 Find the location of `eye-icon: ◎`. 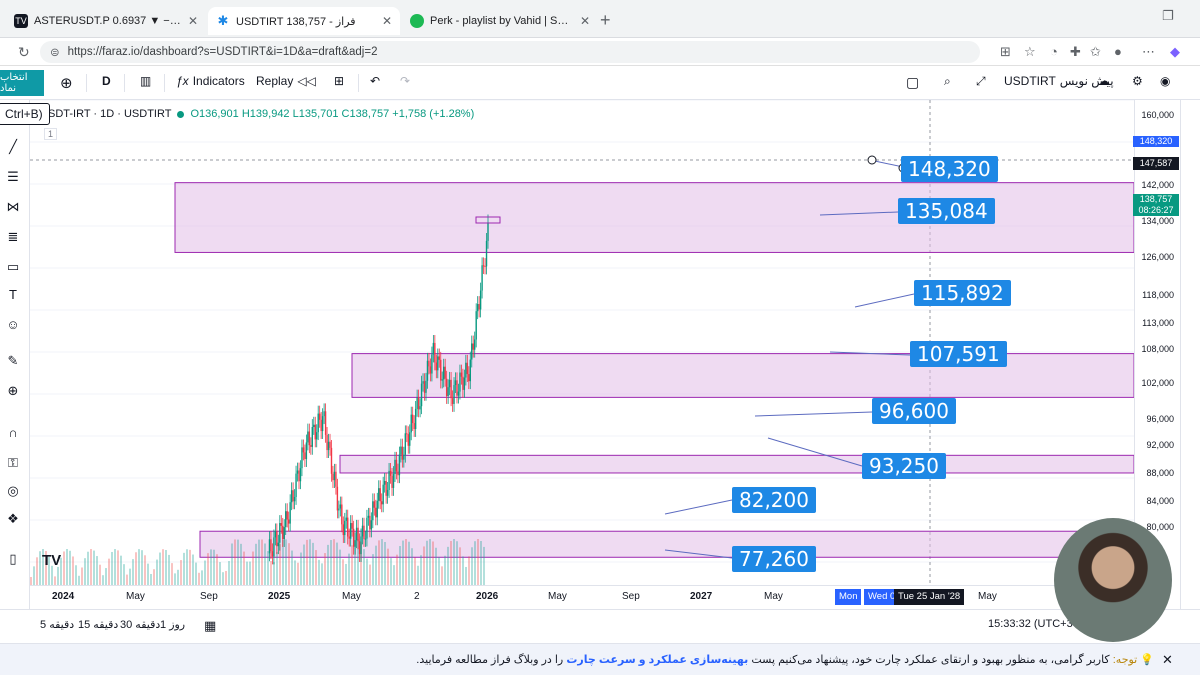

eye-icon: ◎ is located at coordinates (13, 491).